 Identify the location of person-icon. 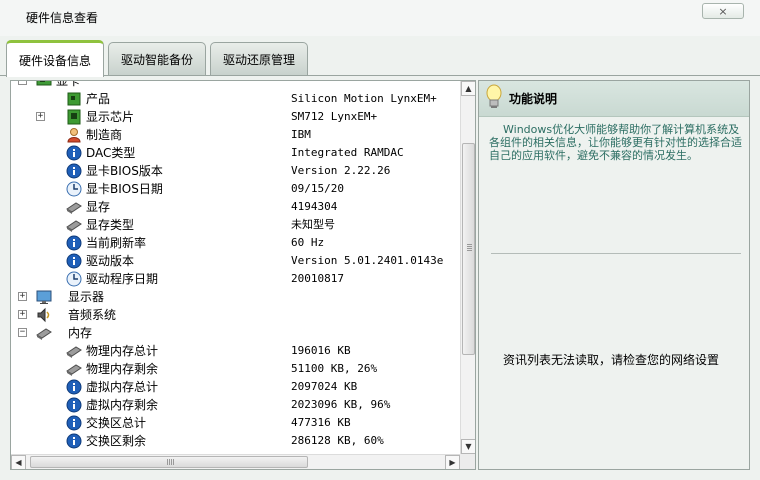
(74, 135).